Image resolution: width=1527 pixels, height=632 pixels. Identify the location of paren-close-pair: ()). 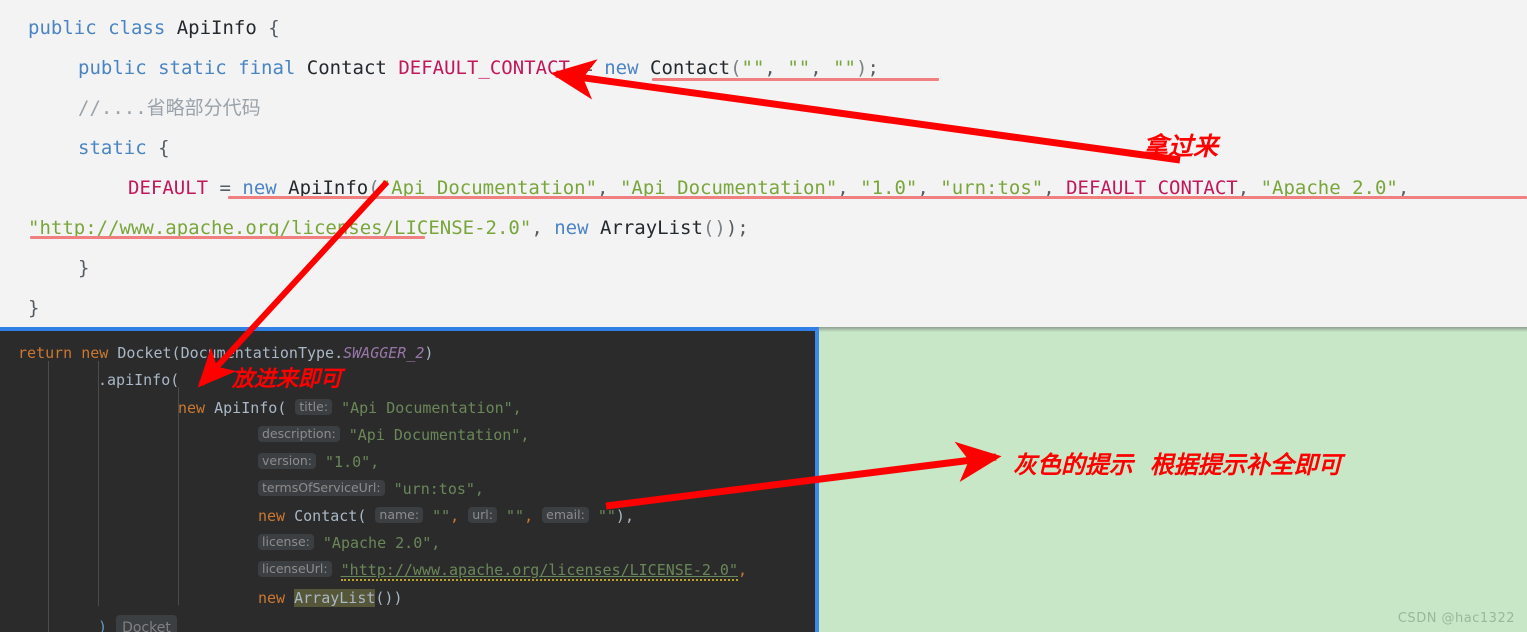
(389, 598).